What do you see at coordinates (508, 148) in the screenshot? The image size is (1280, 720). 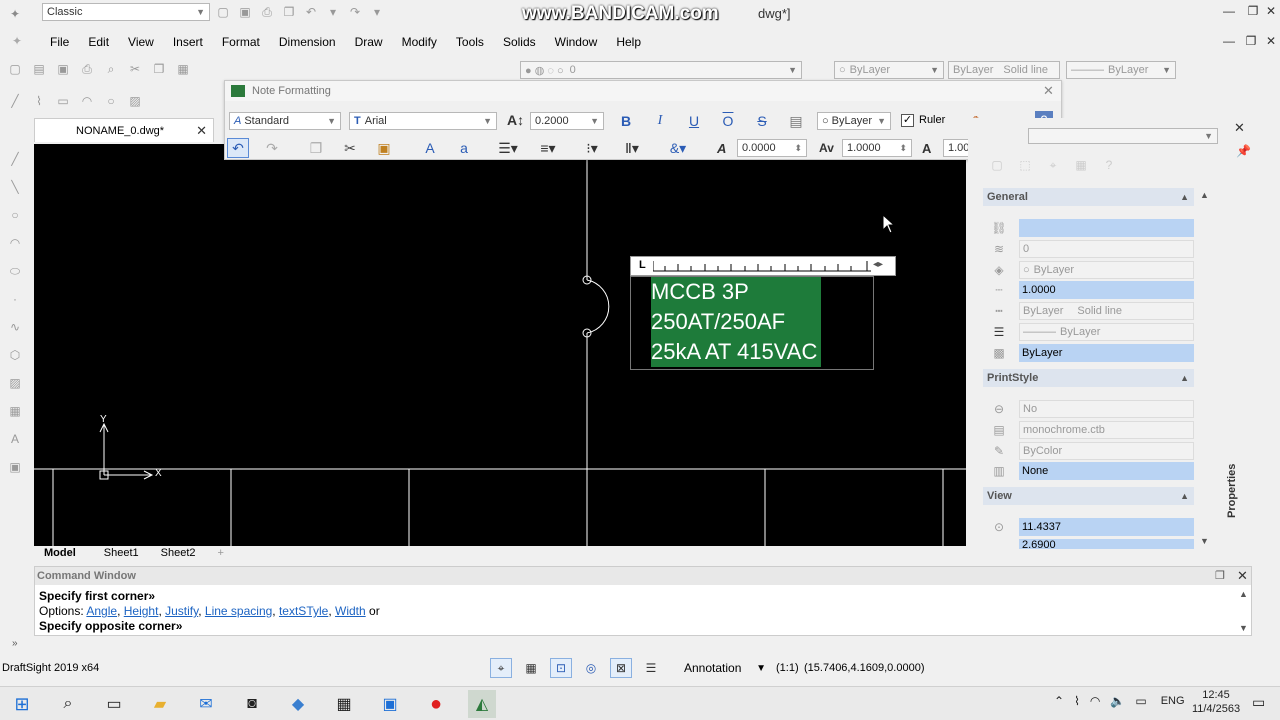 I see `line-spacing-icon: ☰▾` at bounding box center [508, 148].